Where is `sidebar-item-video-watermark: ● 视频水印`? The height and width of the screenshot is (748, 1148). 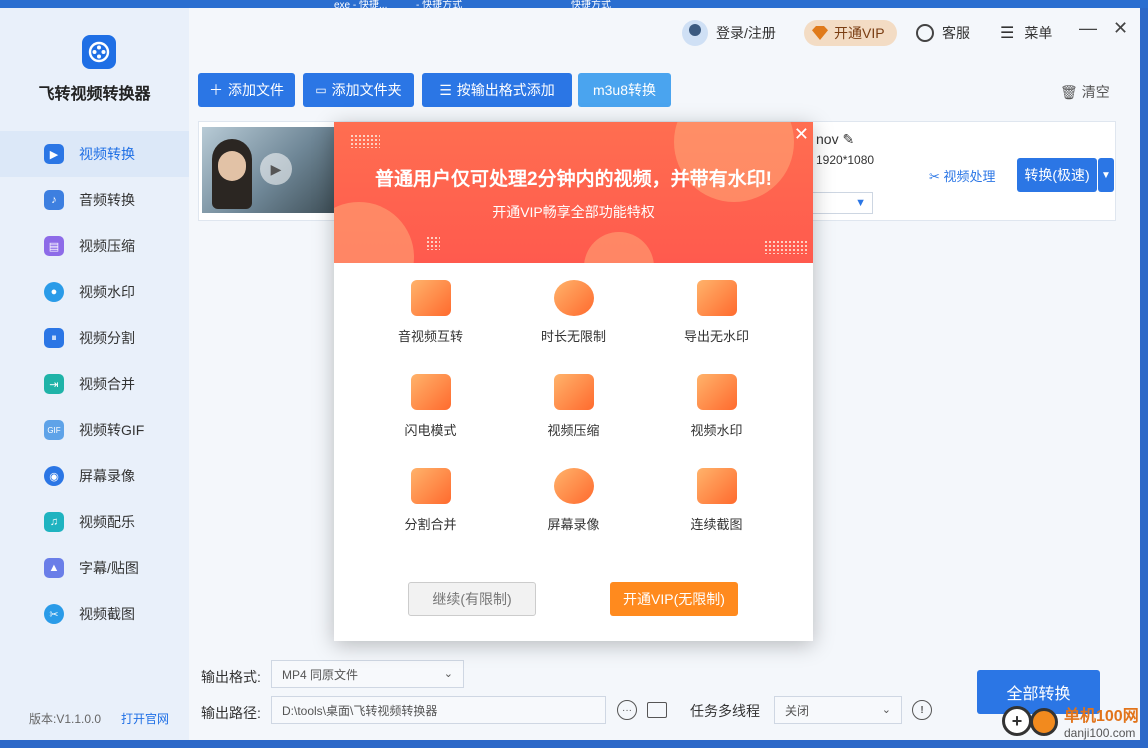 sidebar-item-video-watermark: ● 视频水印 is located at coordinates (94, 292).